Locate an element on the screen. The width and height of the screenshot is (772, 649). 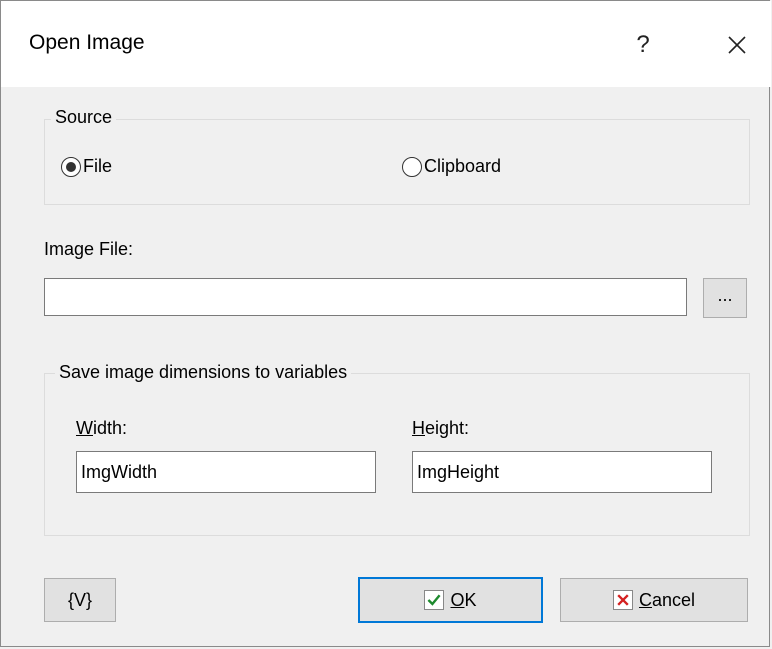
cancel-label-text: ancel is located at coordinates (673, 599).